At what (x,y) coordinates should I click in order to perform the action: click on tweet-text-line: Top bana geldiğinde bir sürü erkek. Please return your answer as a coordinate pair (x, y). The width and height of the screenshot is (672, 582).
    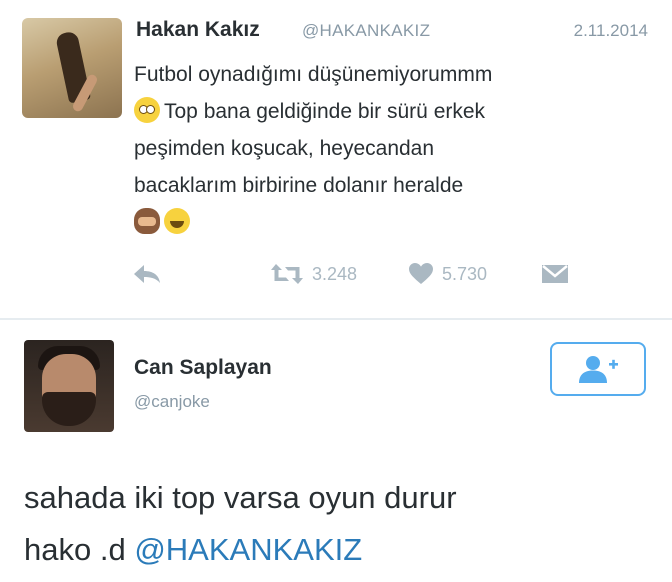
    Looking at the image, I should click on (384, 111).